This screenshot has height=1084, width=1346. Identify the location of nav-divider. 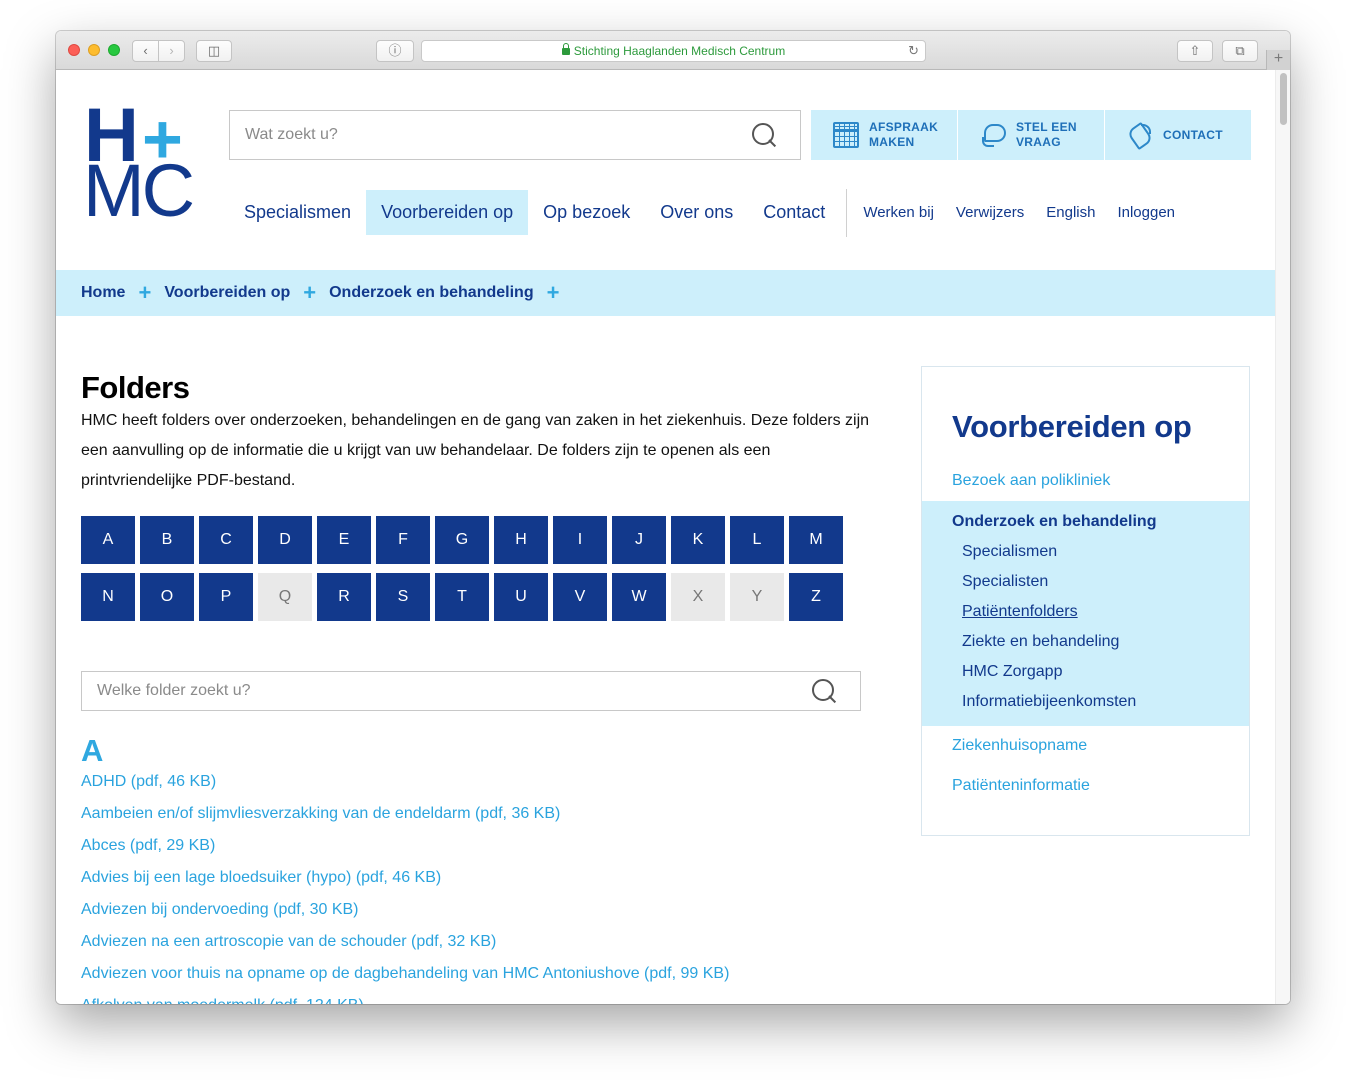
(847, 212).